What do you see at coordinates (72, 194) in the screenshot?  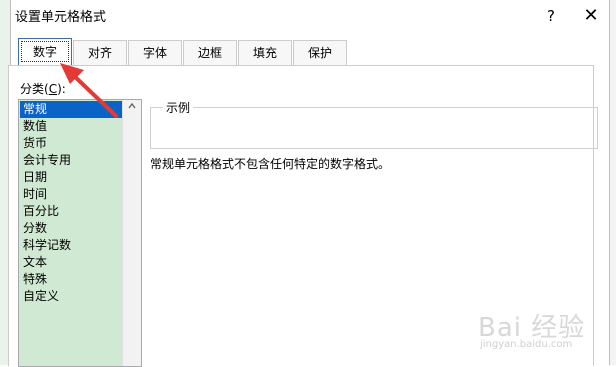 I see `list-item-time: 时间` at bounding box center [72, 194].